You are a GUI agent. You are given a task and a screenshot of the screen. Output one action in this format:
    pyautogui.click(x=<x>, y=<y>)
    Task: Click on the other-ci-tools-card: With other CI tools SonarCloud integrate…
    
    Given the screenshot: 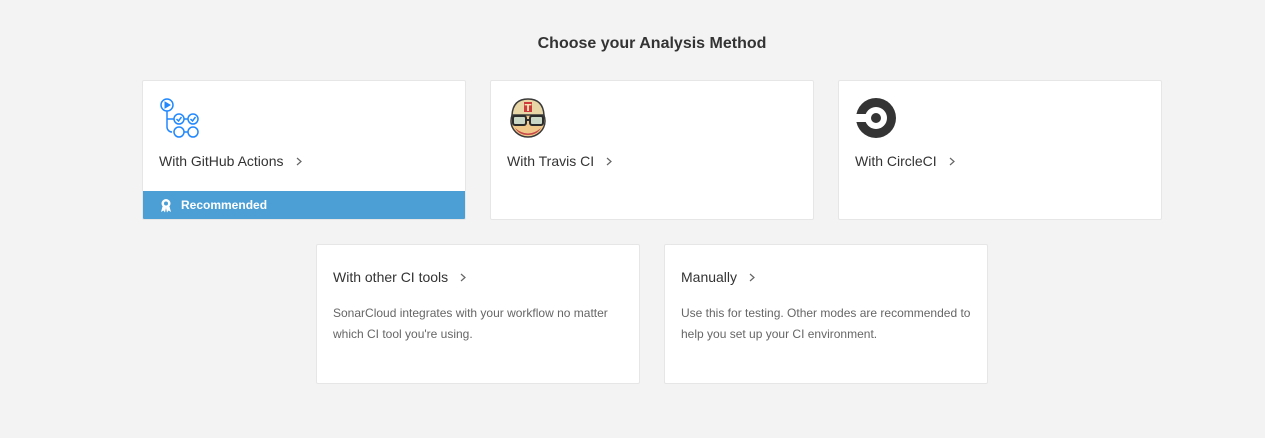 What is the action you would take?
    pyautogui.click(x=478, y=314)
    